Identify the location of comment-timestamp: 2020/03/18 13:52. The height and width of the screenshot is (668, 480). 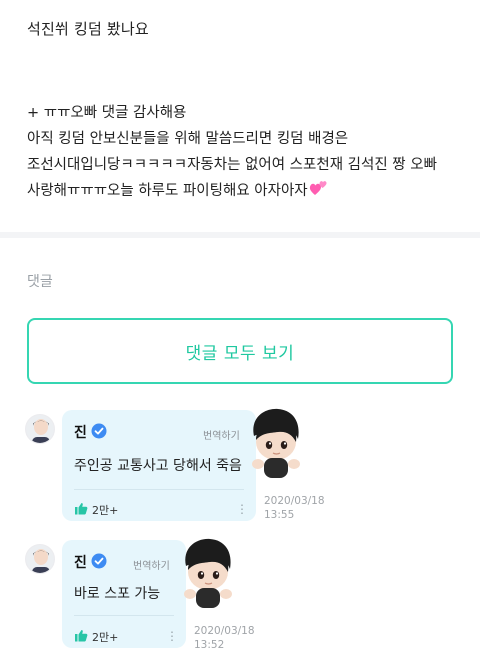
(224, 638).